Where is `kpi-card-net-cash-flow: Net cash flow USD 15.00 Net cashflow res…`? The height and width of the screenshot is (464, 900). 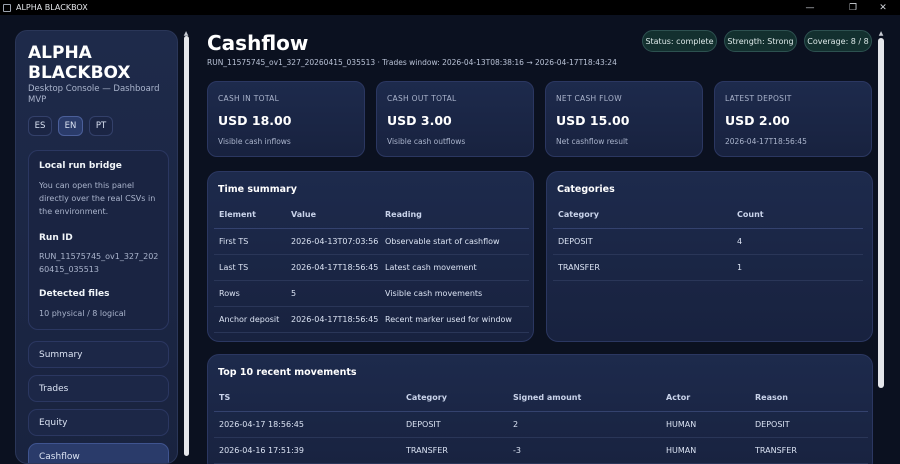 kpi-card-net-cash-flow: Net cash flow USD 15.00 Net cashflow res… is located at coordinates (624, 119).